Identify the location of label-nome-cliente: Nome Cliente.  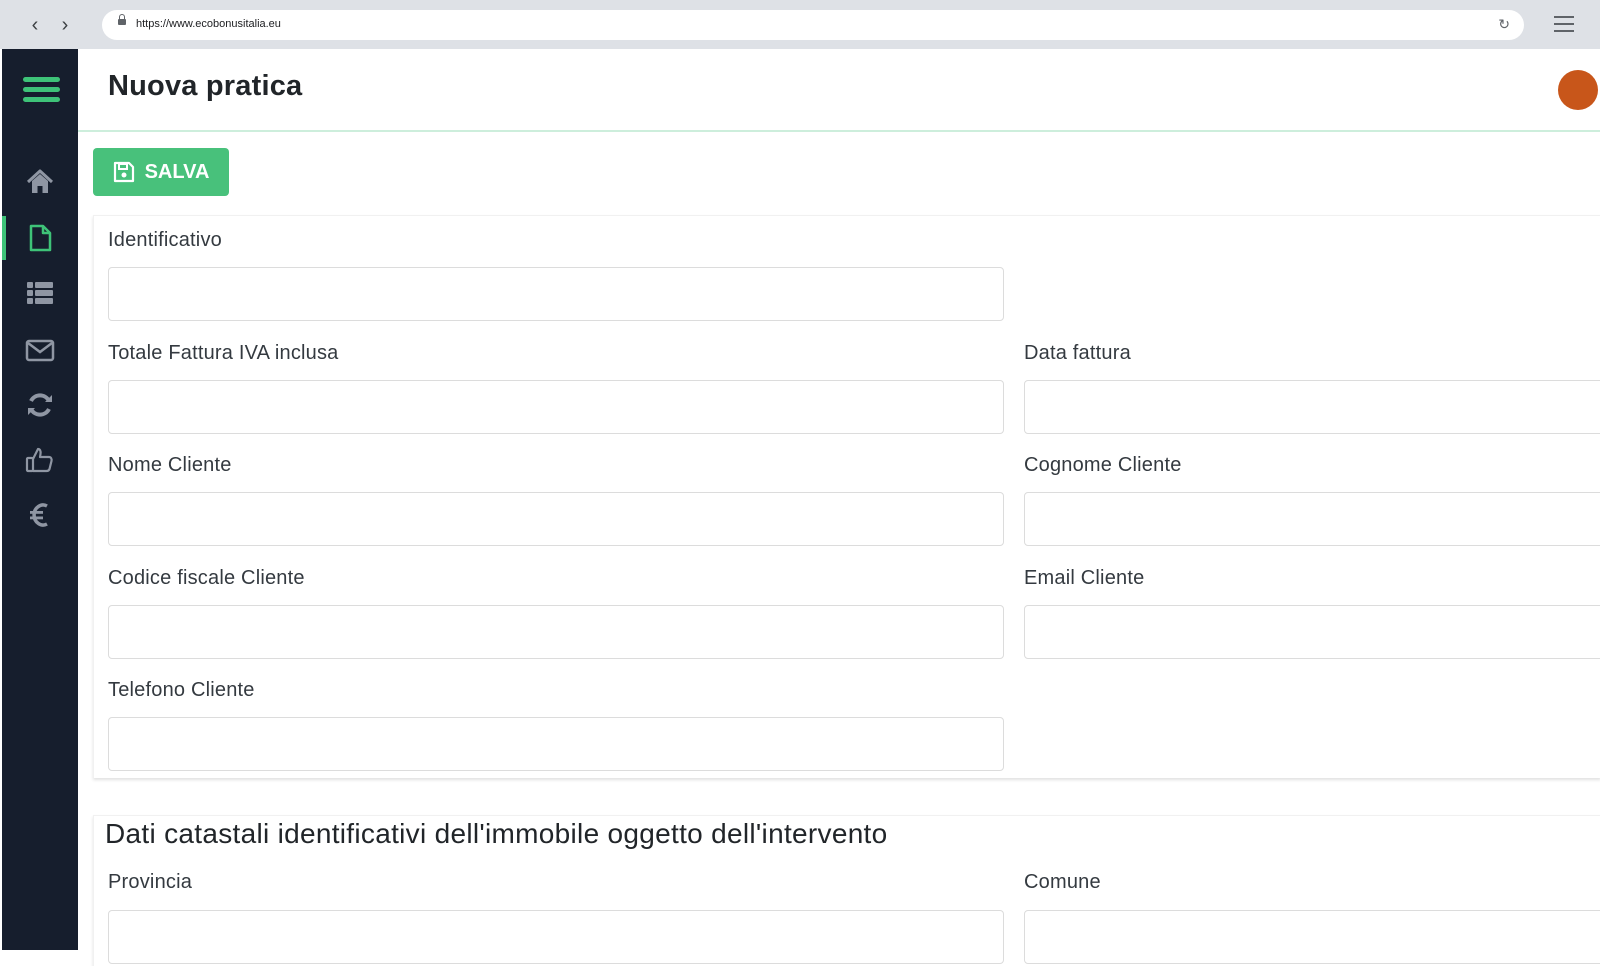
(170, 465).